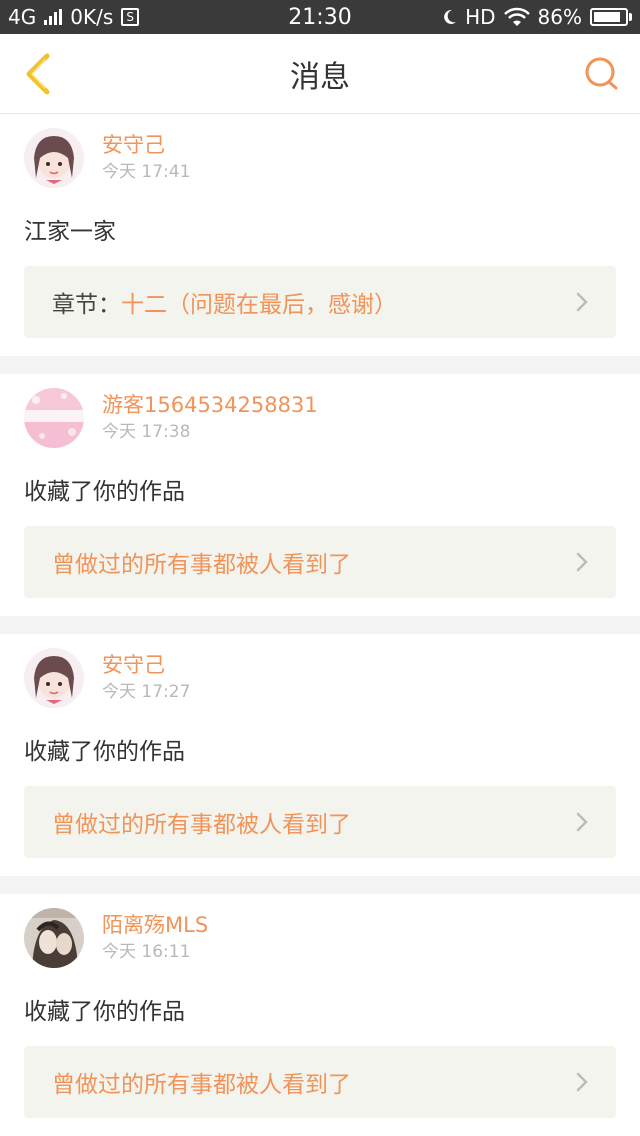 The image size is (640, 1136). Describe the element at coordinates (70, 232) in the screenshot. I see `message-text: 江家一家` at that location.